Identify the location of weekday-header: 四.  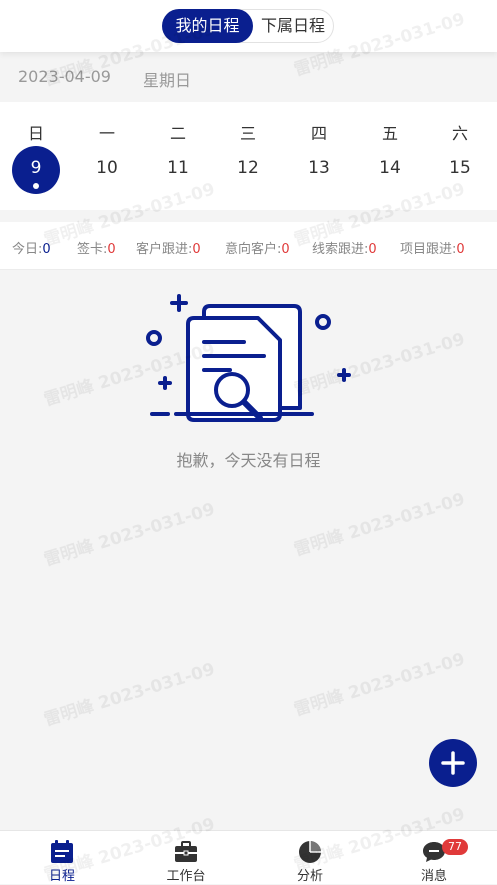
(318, 133).